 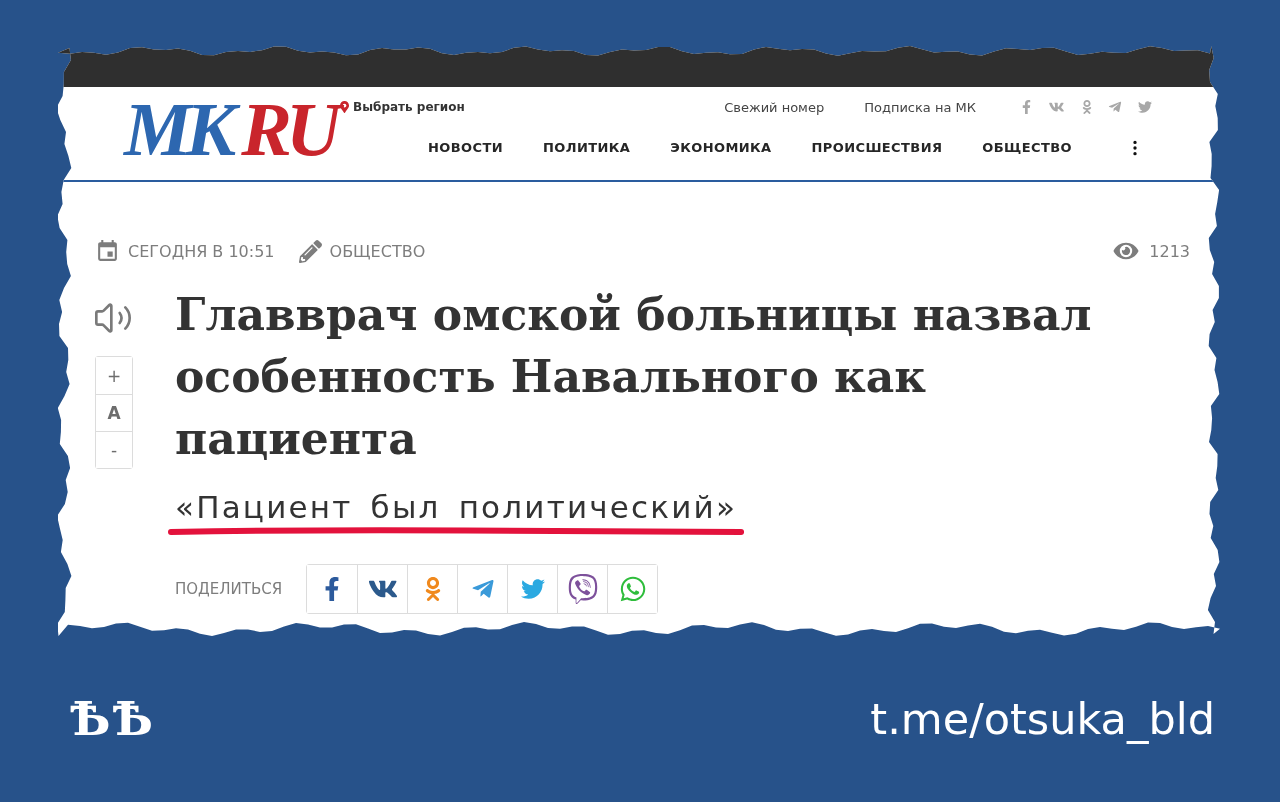 I want to click on location-pin-icon, so click(x=344, y=107).